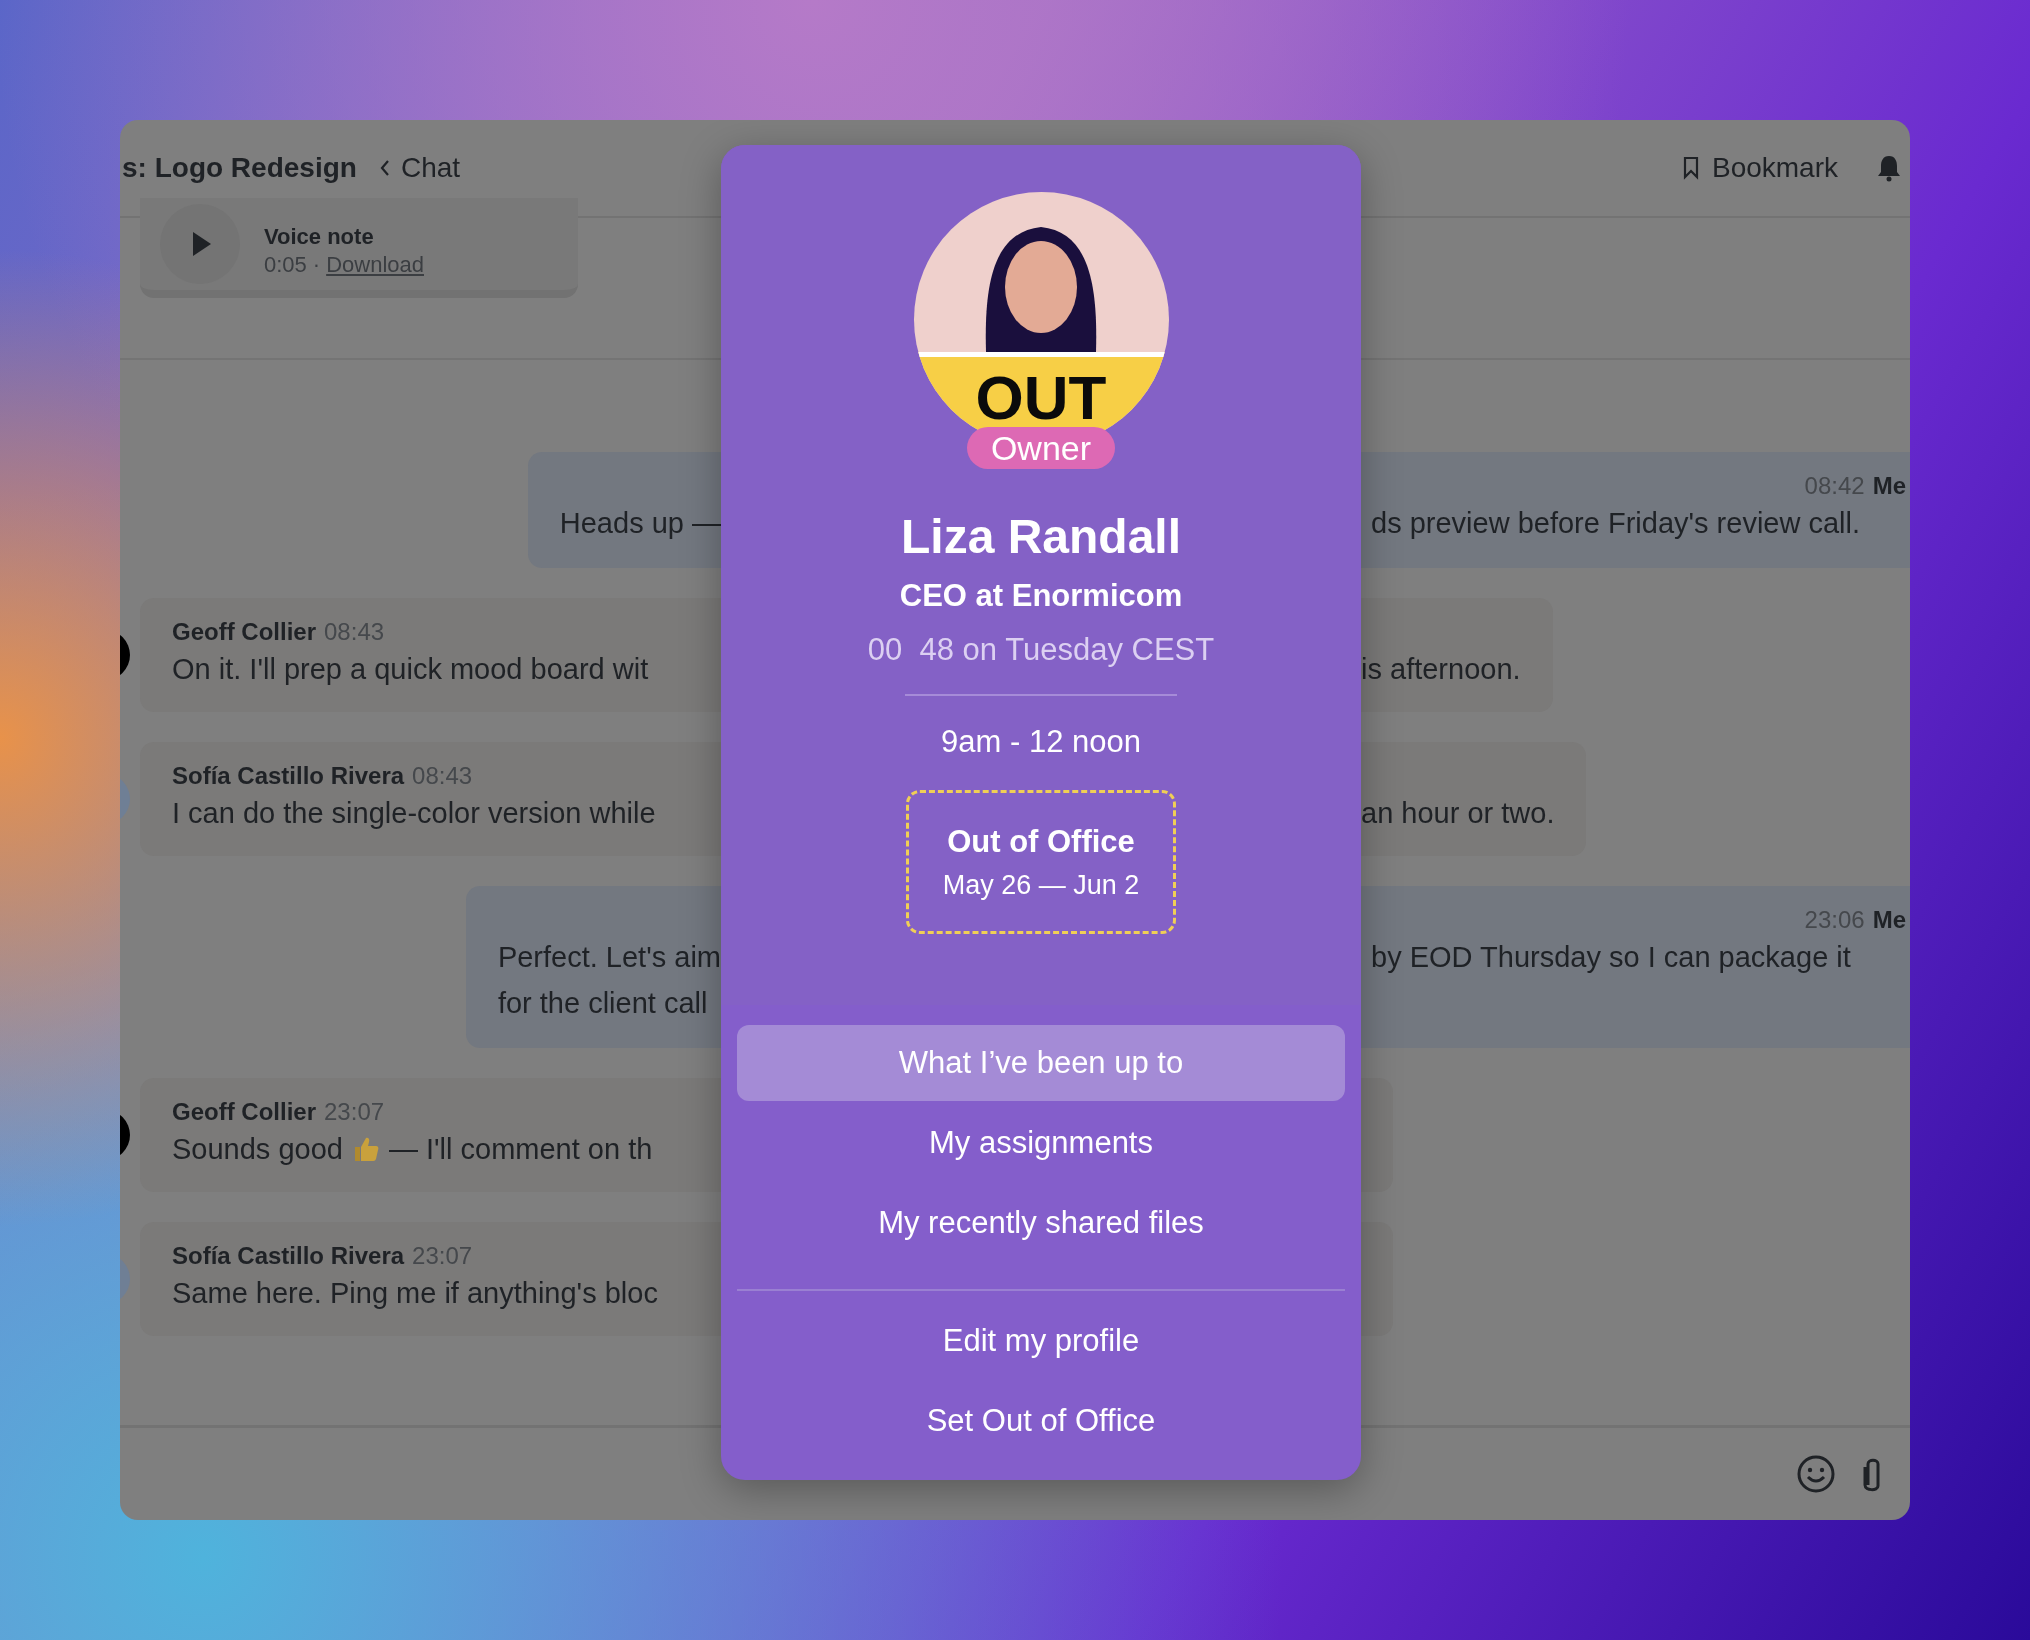 Image resolution: width=2030 pixels, height=1640 pixels. What do you see at coordinates (384, 168) in the screenshot?
I see `chevron-left-icon` at bounding box center [384, 168].